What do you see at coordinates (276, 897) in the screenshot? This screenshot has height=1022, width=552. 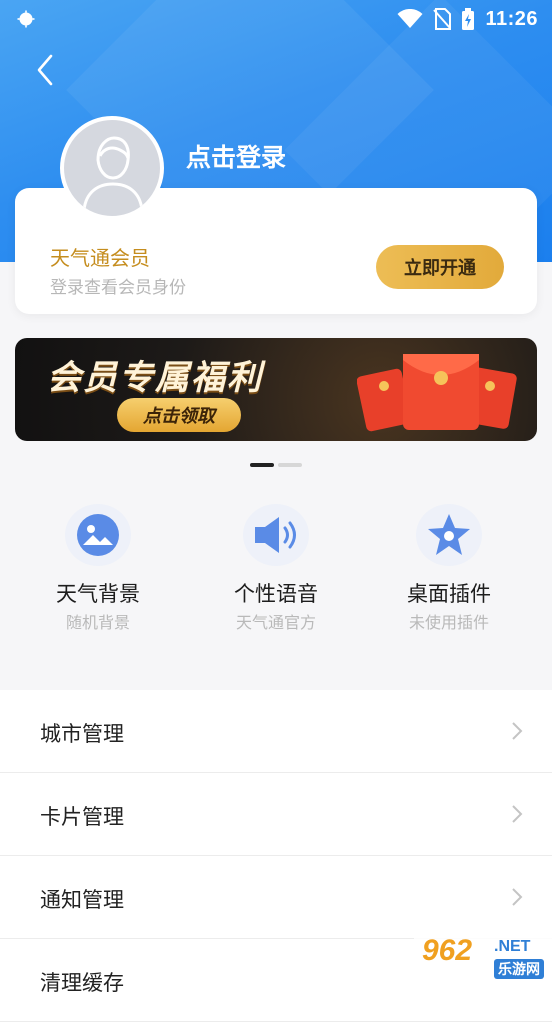 I see `menu-item-notification-management: 通知管理` at bounding box center [276, 897].